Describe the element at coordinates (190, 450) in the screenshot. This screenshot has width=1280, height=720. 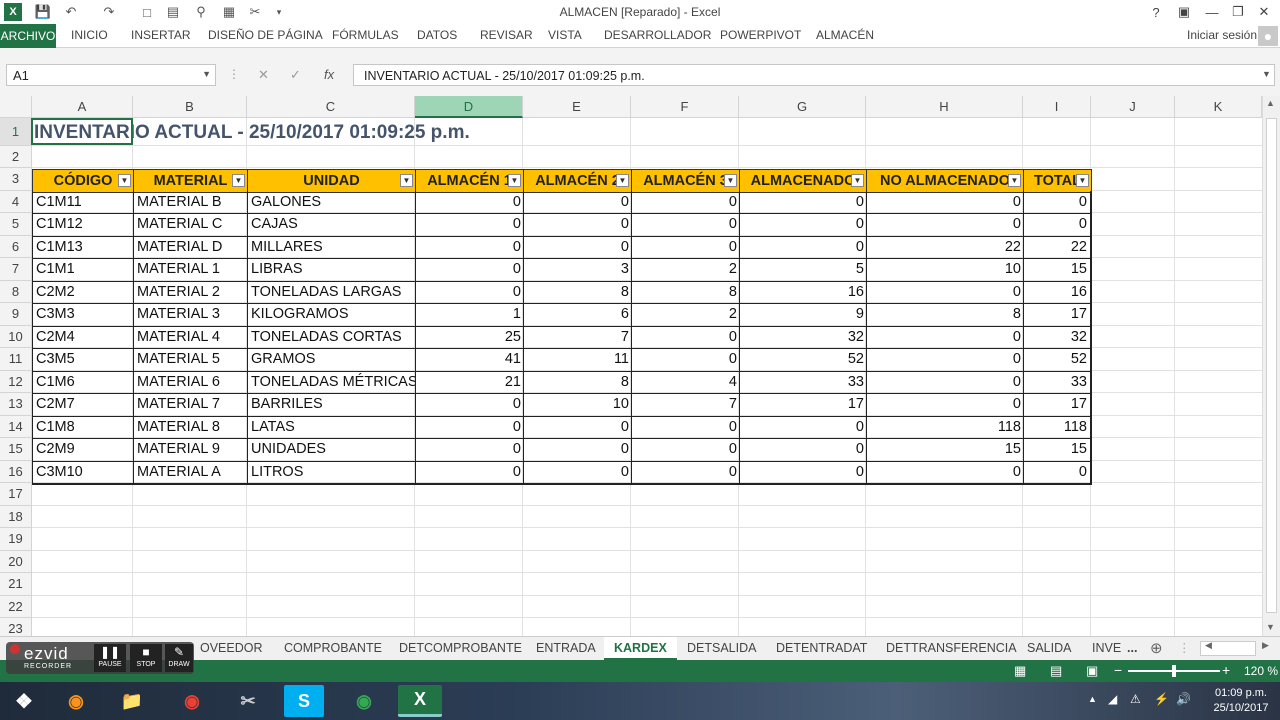
I see `table-cell: MATERIAL 9` at that location.